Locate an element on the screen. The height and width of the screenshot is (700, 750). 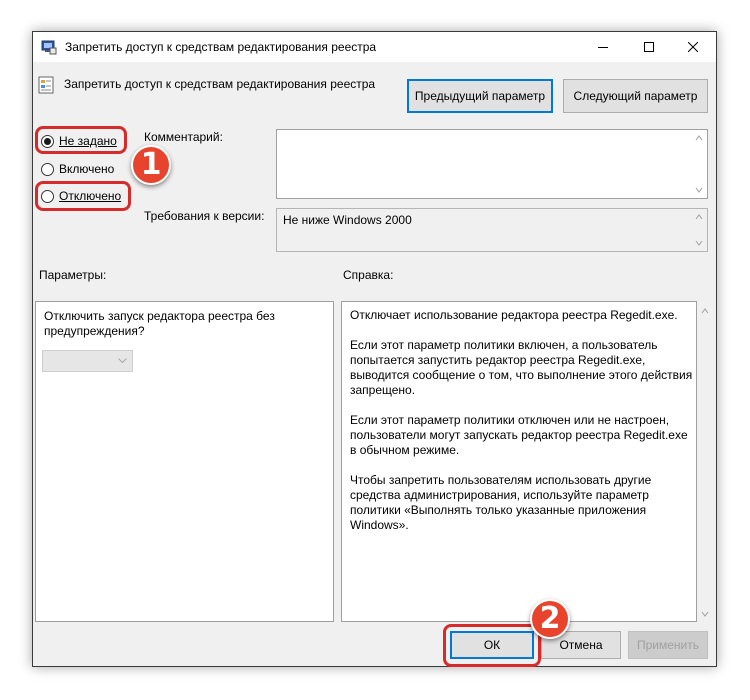
maximize-icon is located at coordinates (649, 47).